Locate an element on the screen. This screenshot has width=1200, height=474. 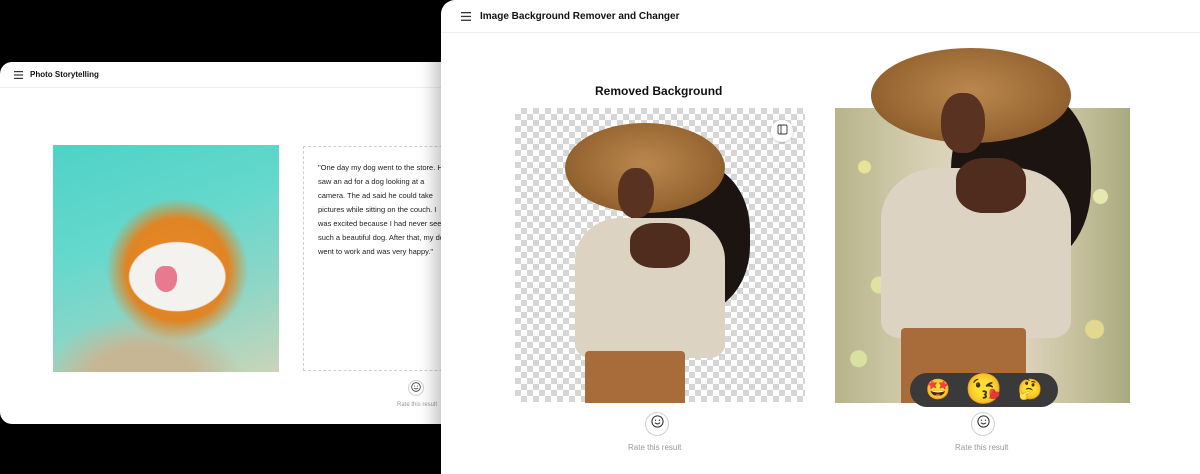
rate-button-right is located at coordinates (983, 424).